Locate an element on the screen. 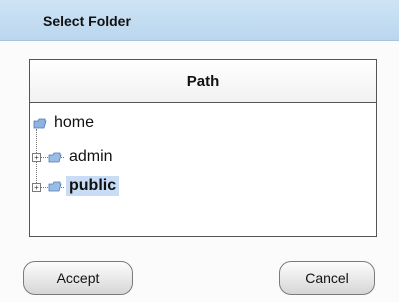 This screenshot has width=399, height=302. cancel-button: Cancel is located at coordinates (327, 278).